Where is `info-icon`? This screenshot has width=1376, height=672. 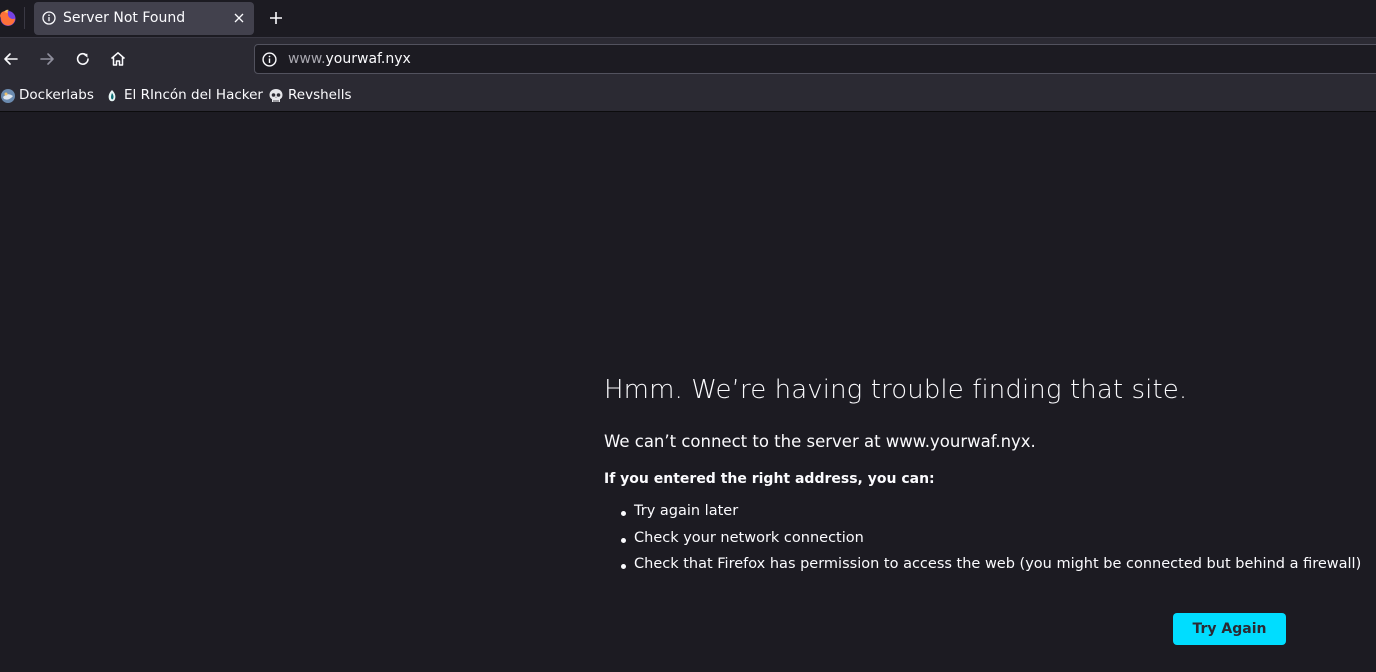 info-icon is located at coordinates (49, 18).